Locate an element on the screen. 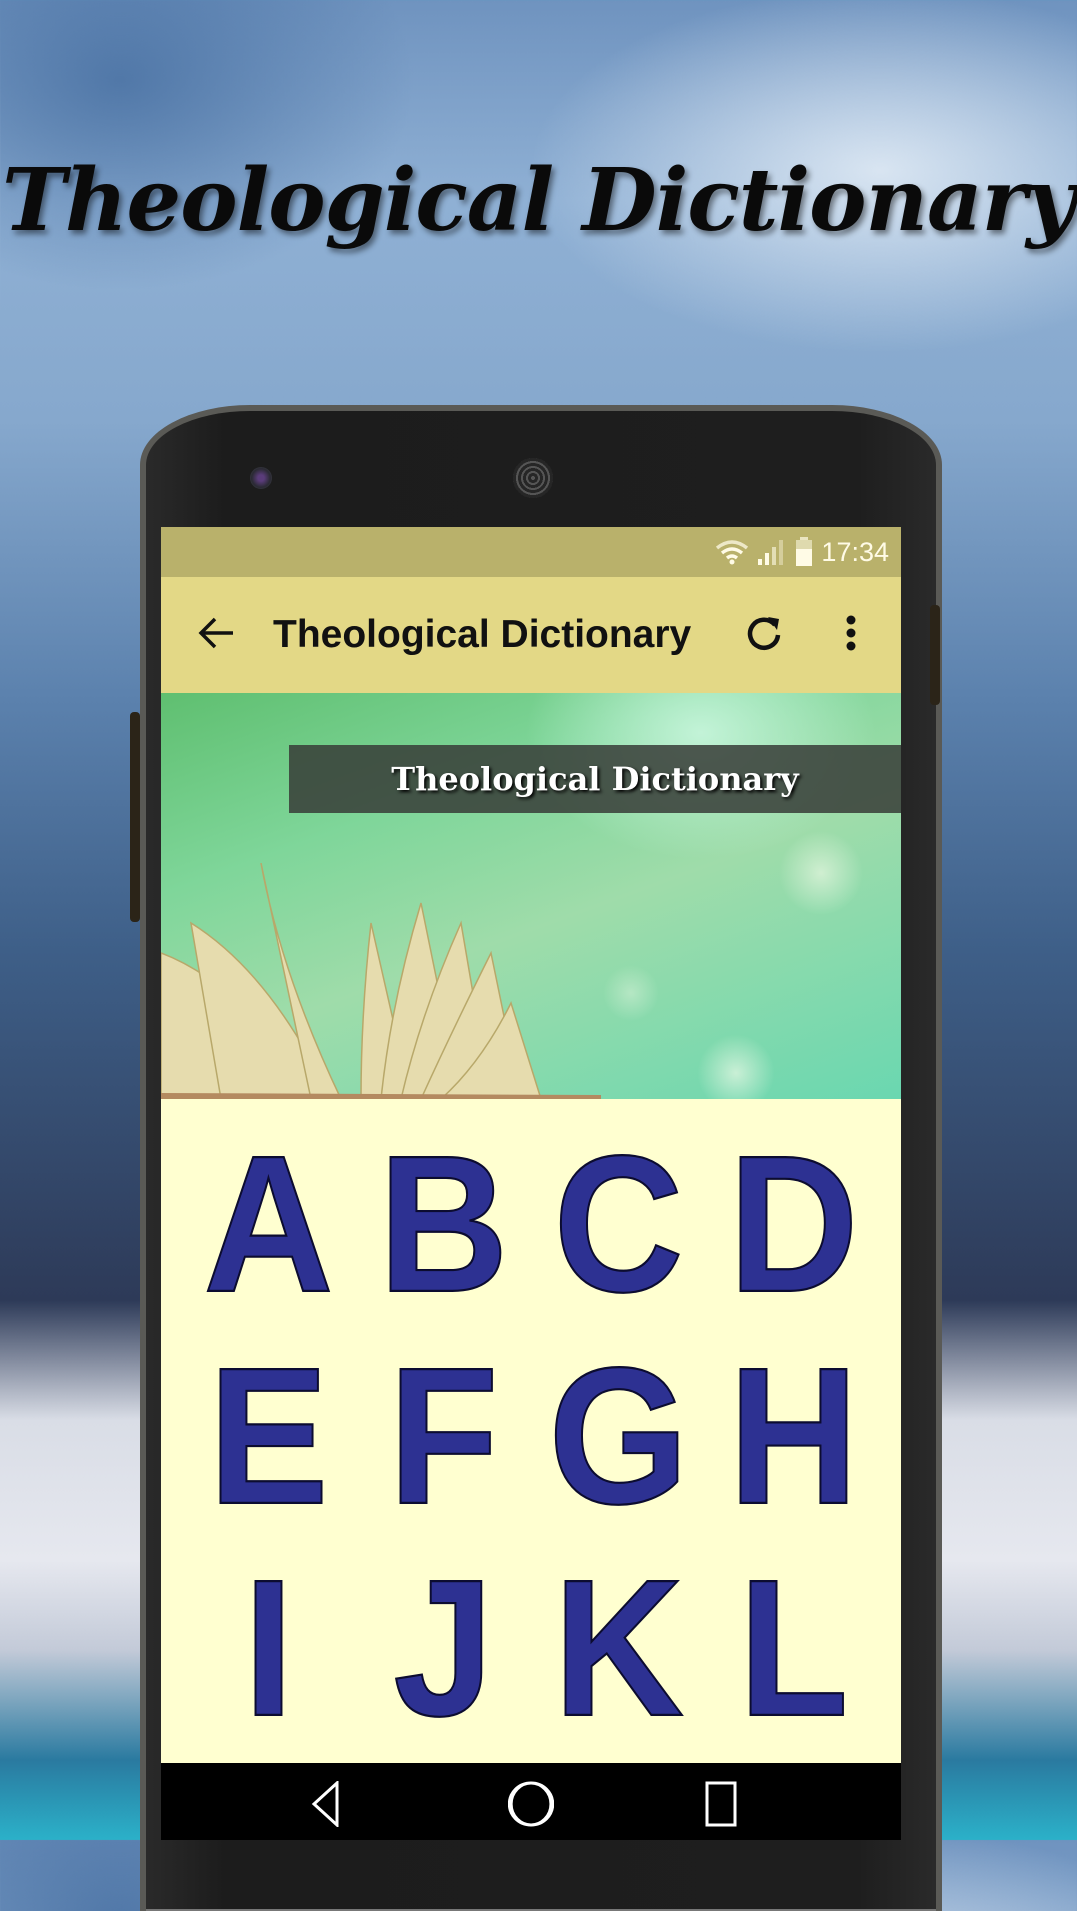 This screenshot has width=1077, height=1911. circle-home-icon is located at coordinates (531, 1806).